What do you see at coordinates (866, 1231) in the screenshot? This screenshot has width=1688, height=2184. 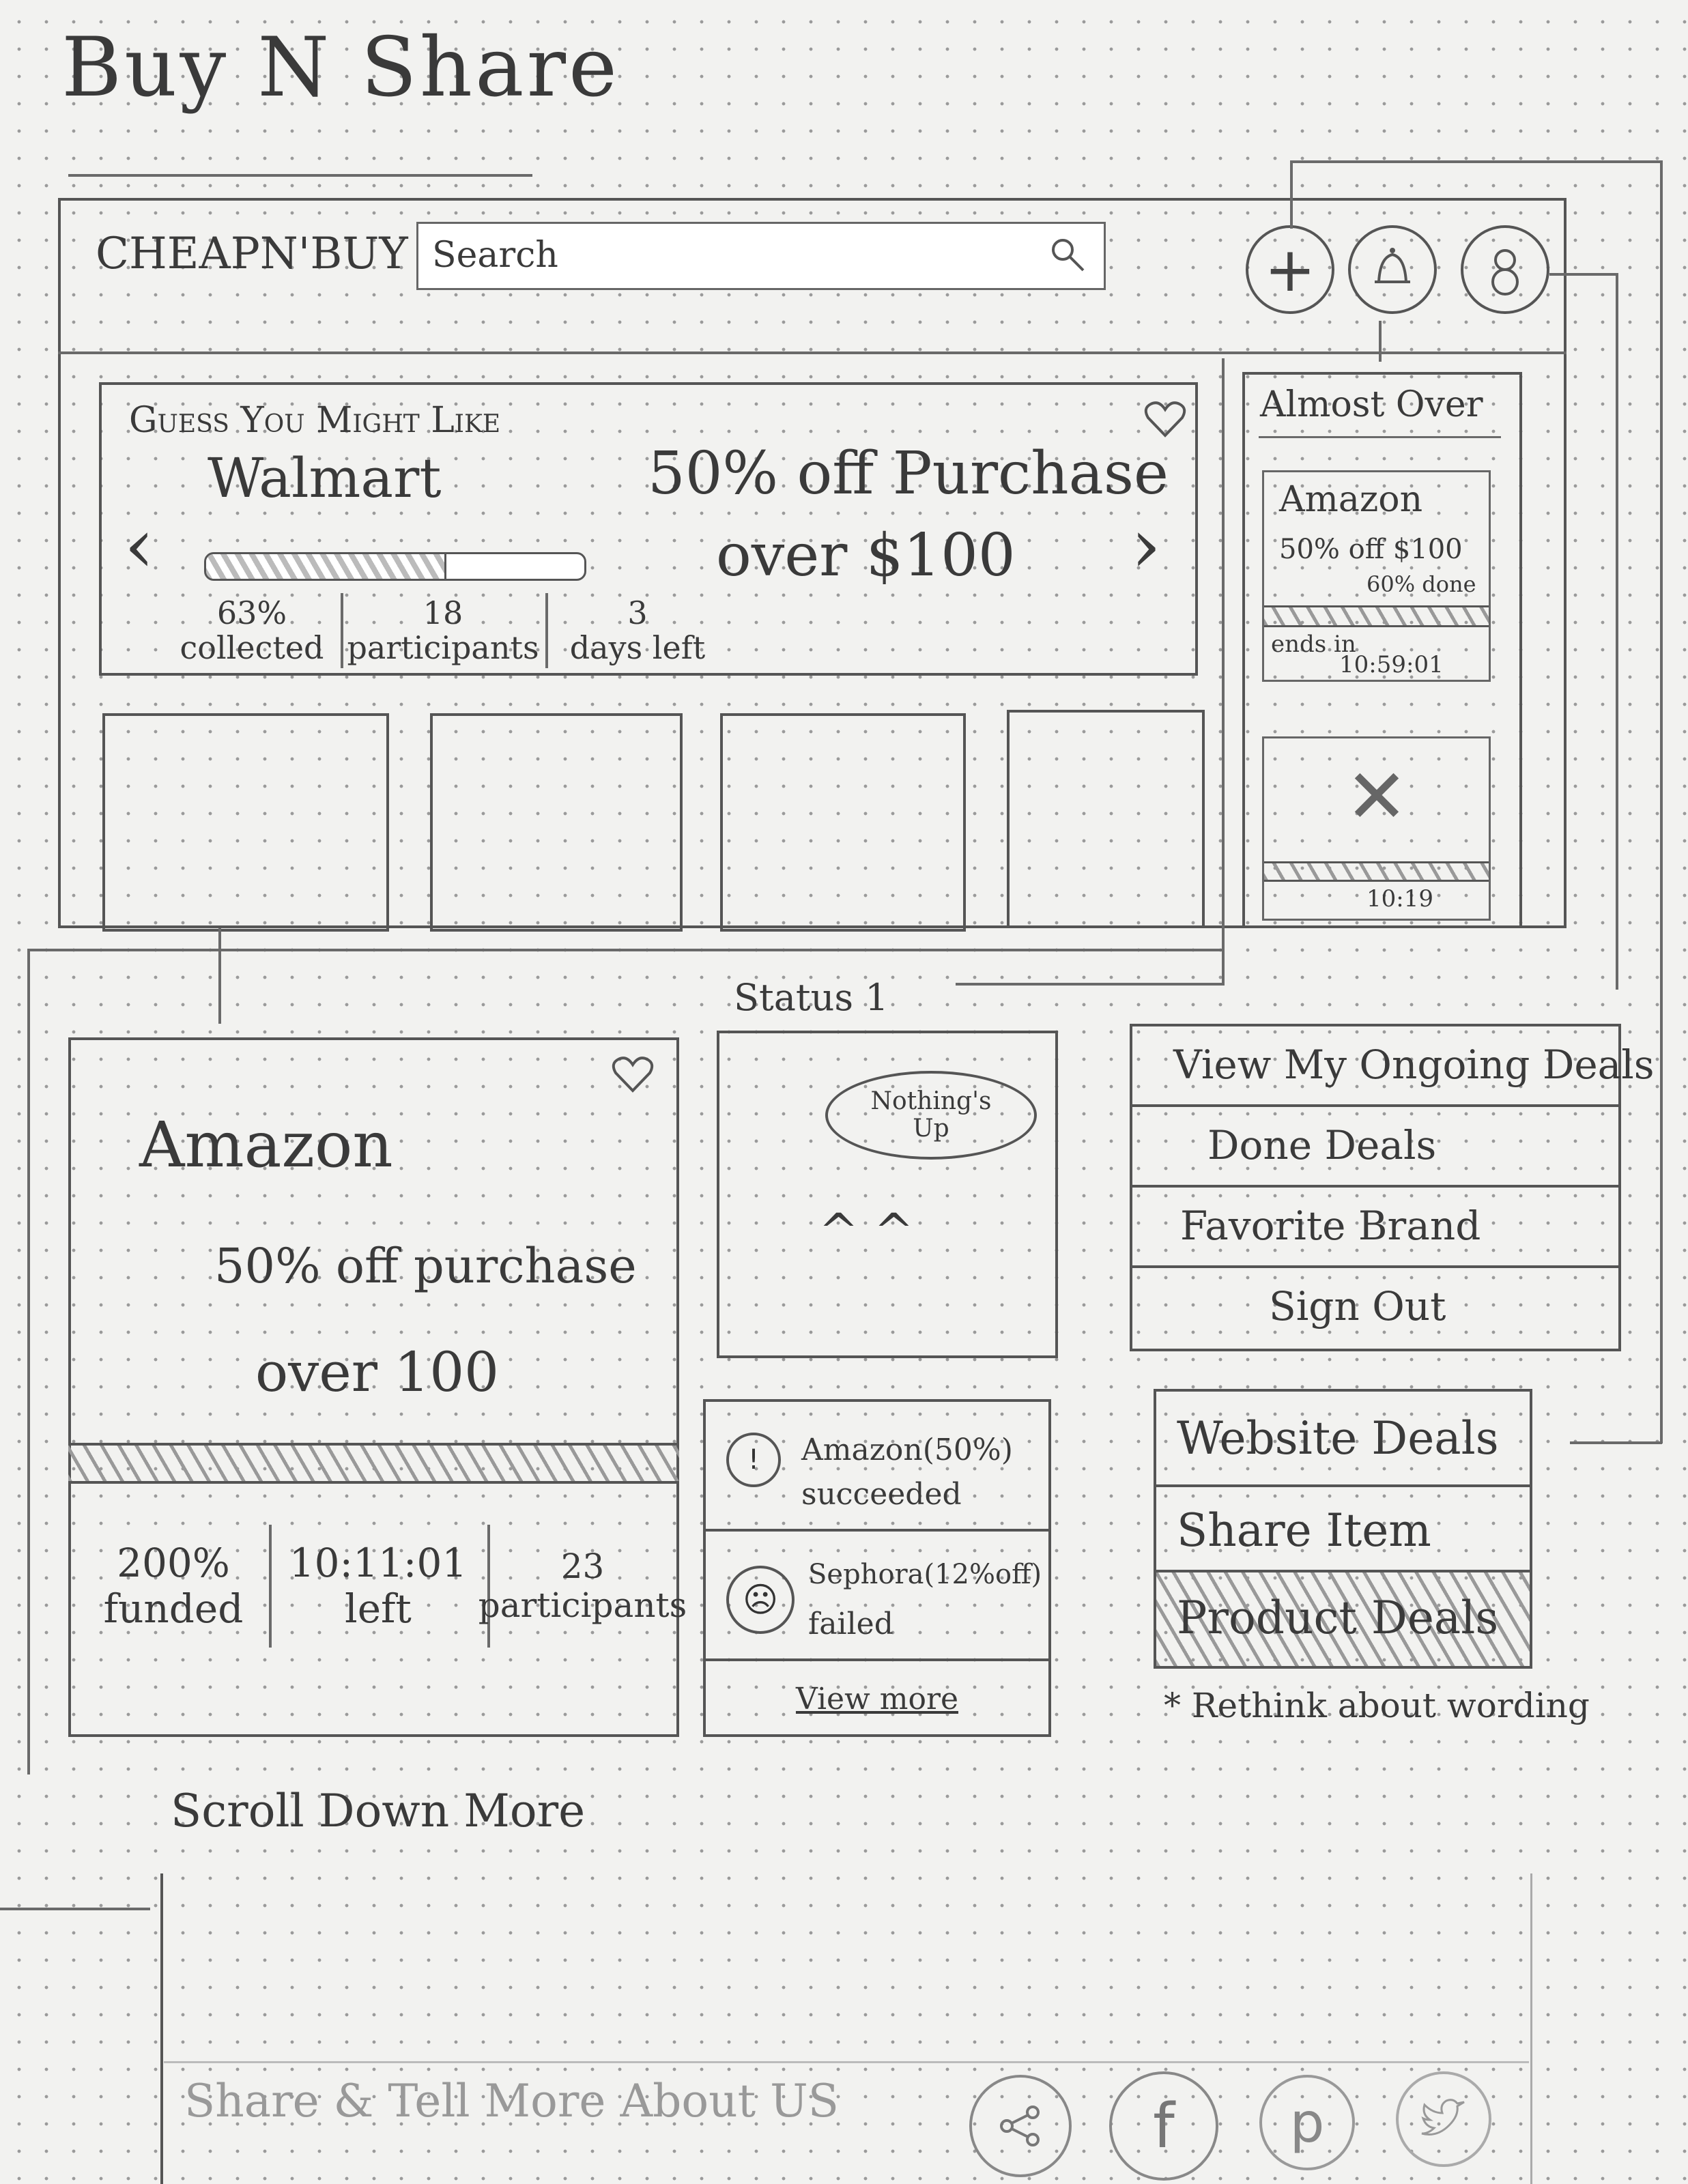 I see `smiley-icon: ^ ^` at bounding box center [866, 1231].